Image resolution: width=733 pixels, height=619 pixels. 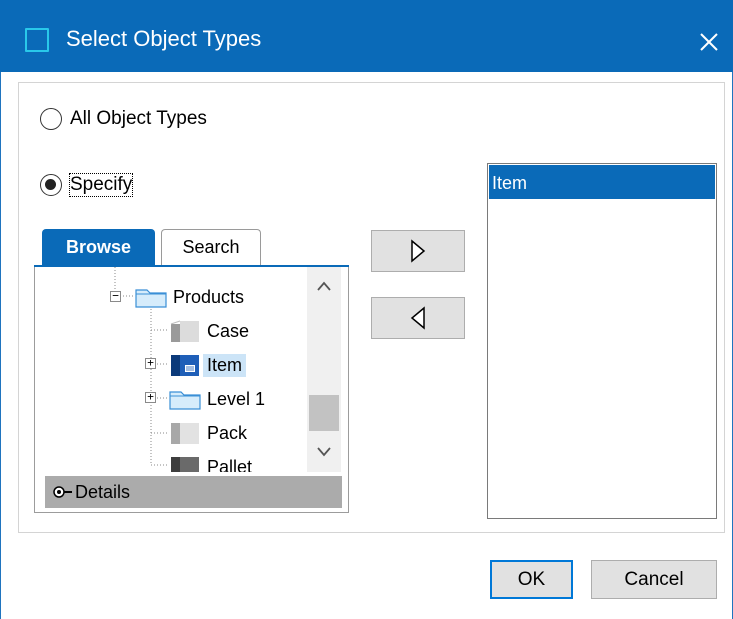 I want to click on left-triangle-icon, so click(x=417, y=318).